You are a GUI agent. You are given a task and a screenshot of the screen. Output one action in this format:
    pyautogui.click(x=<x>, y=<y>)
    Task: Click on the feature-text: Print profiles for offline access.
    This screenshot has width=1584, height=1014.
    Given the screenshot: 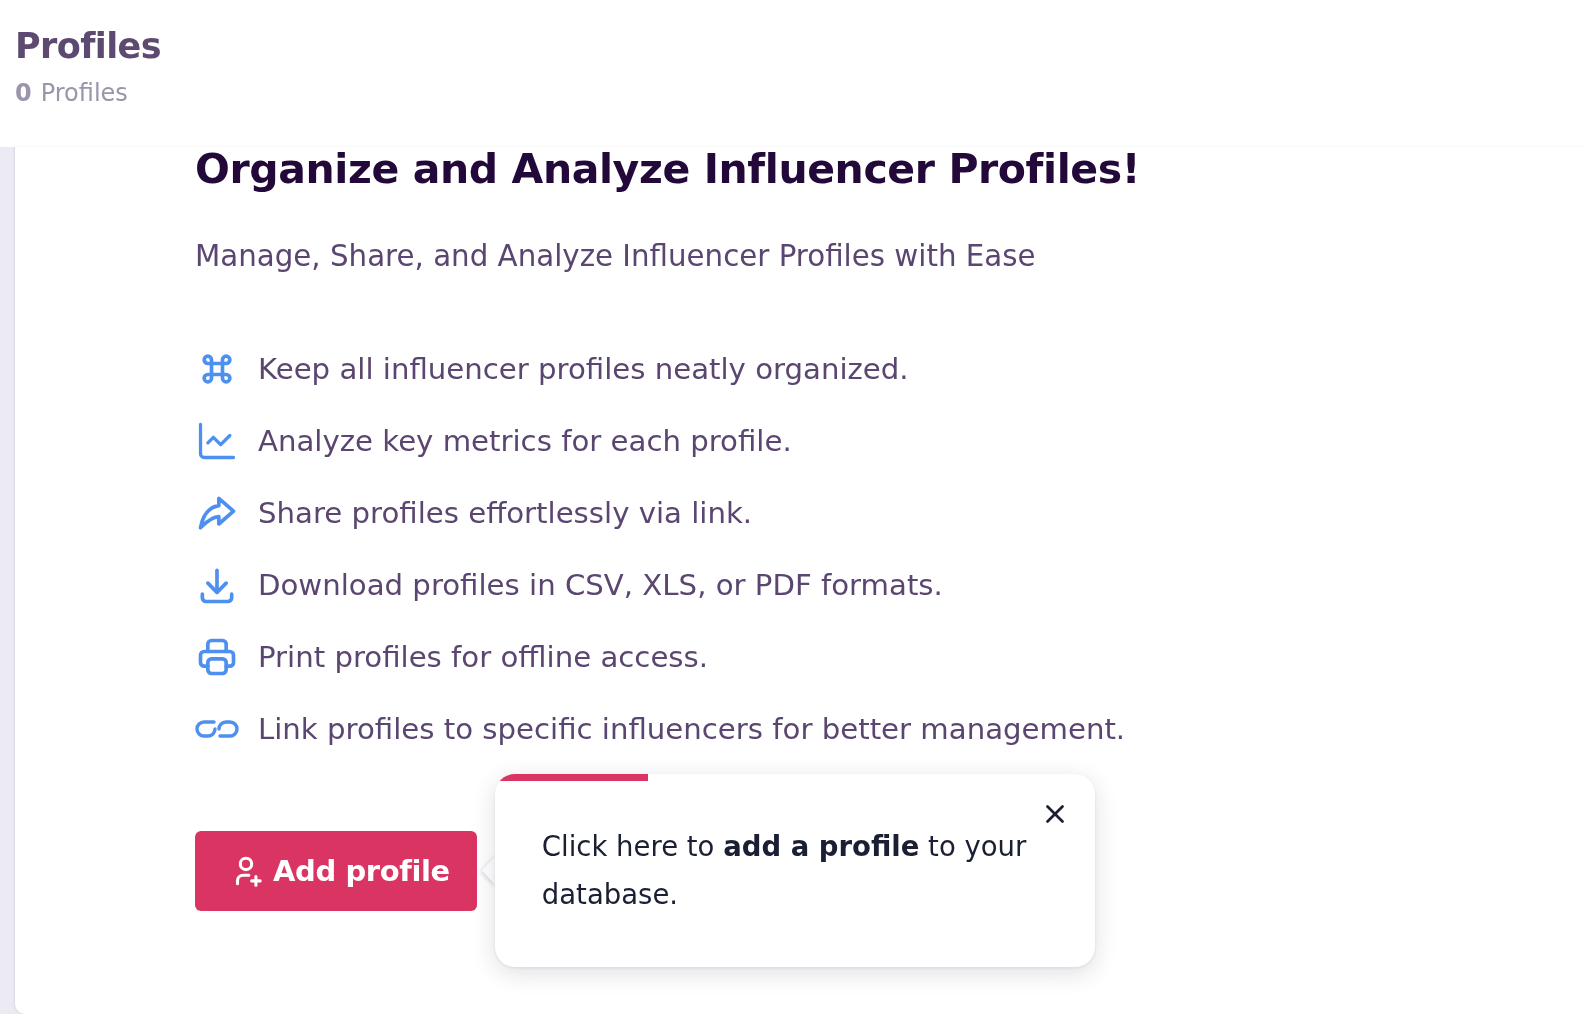 What is the action you would take?
    pyautogui.click(x=483, y=657)
    